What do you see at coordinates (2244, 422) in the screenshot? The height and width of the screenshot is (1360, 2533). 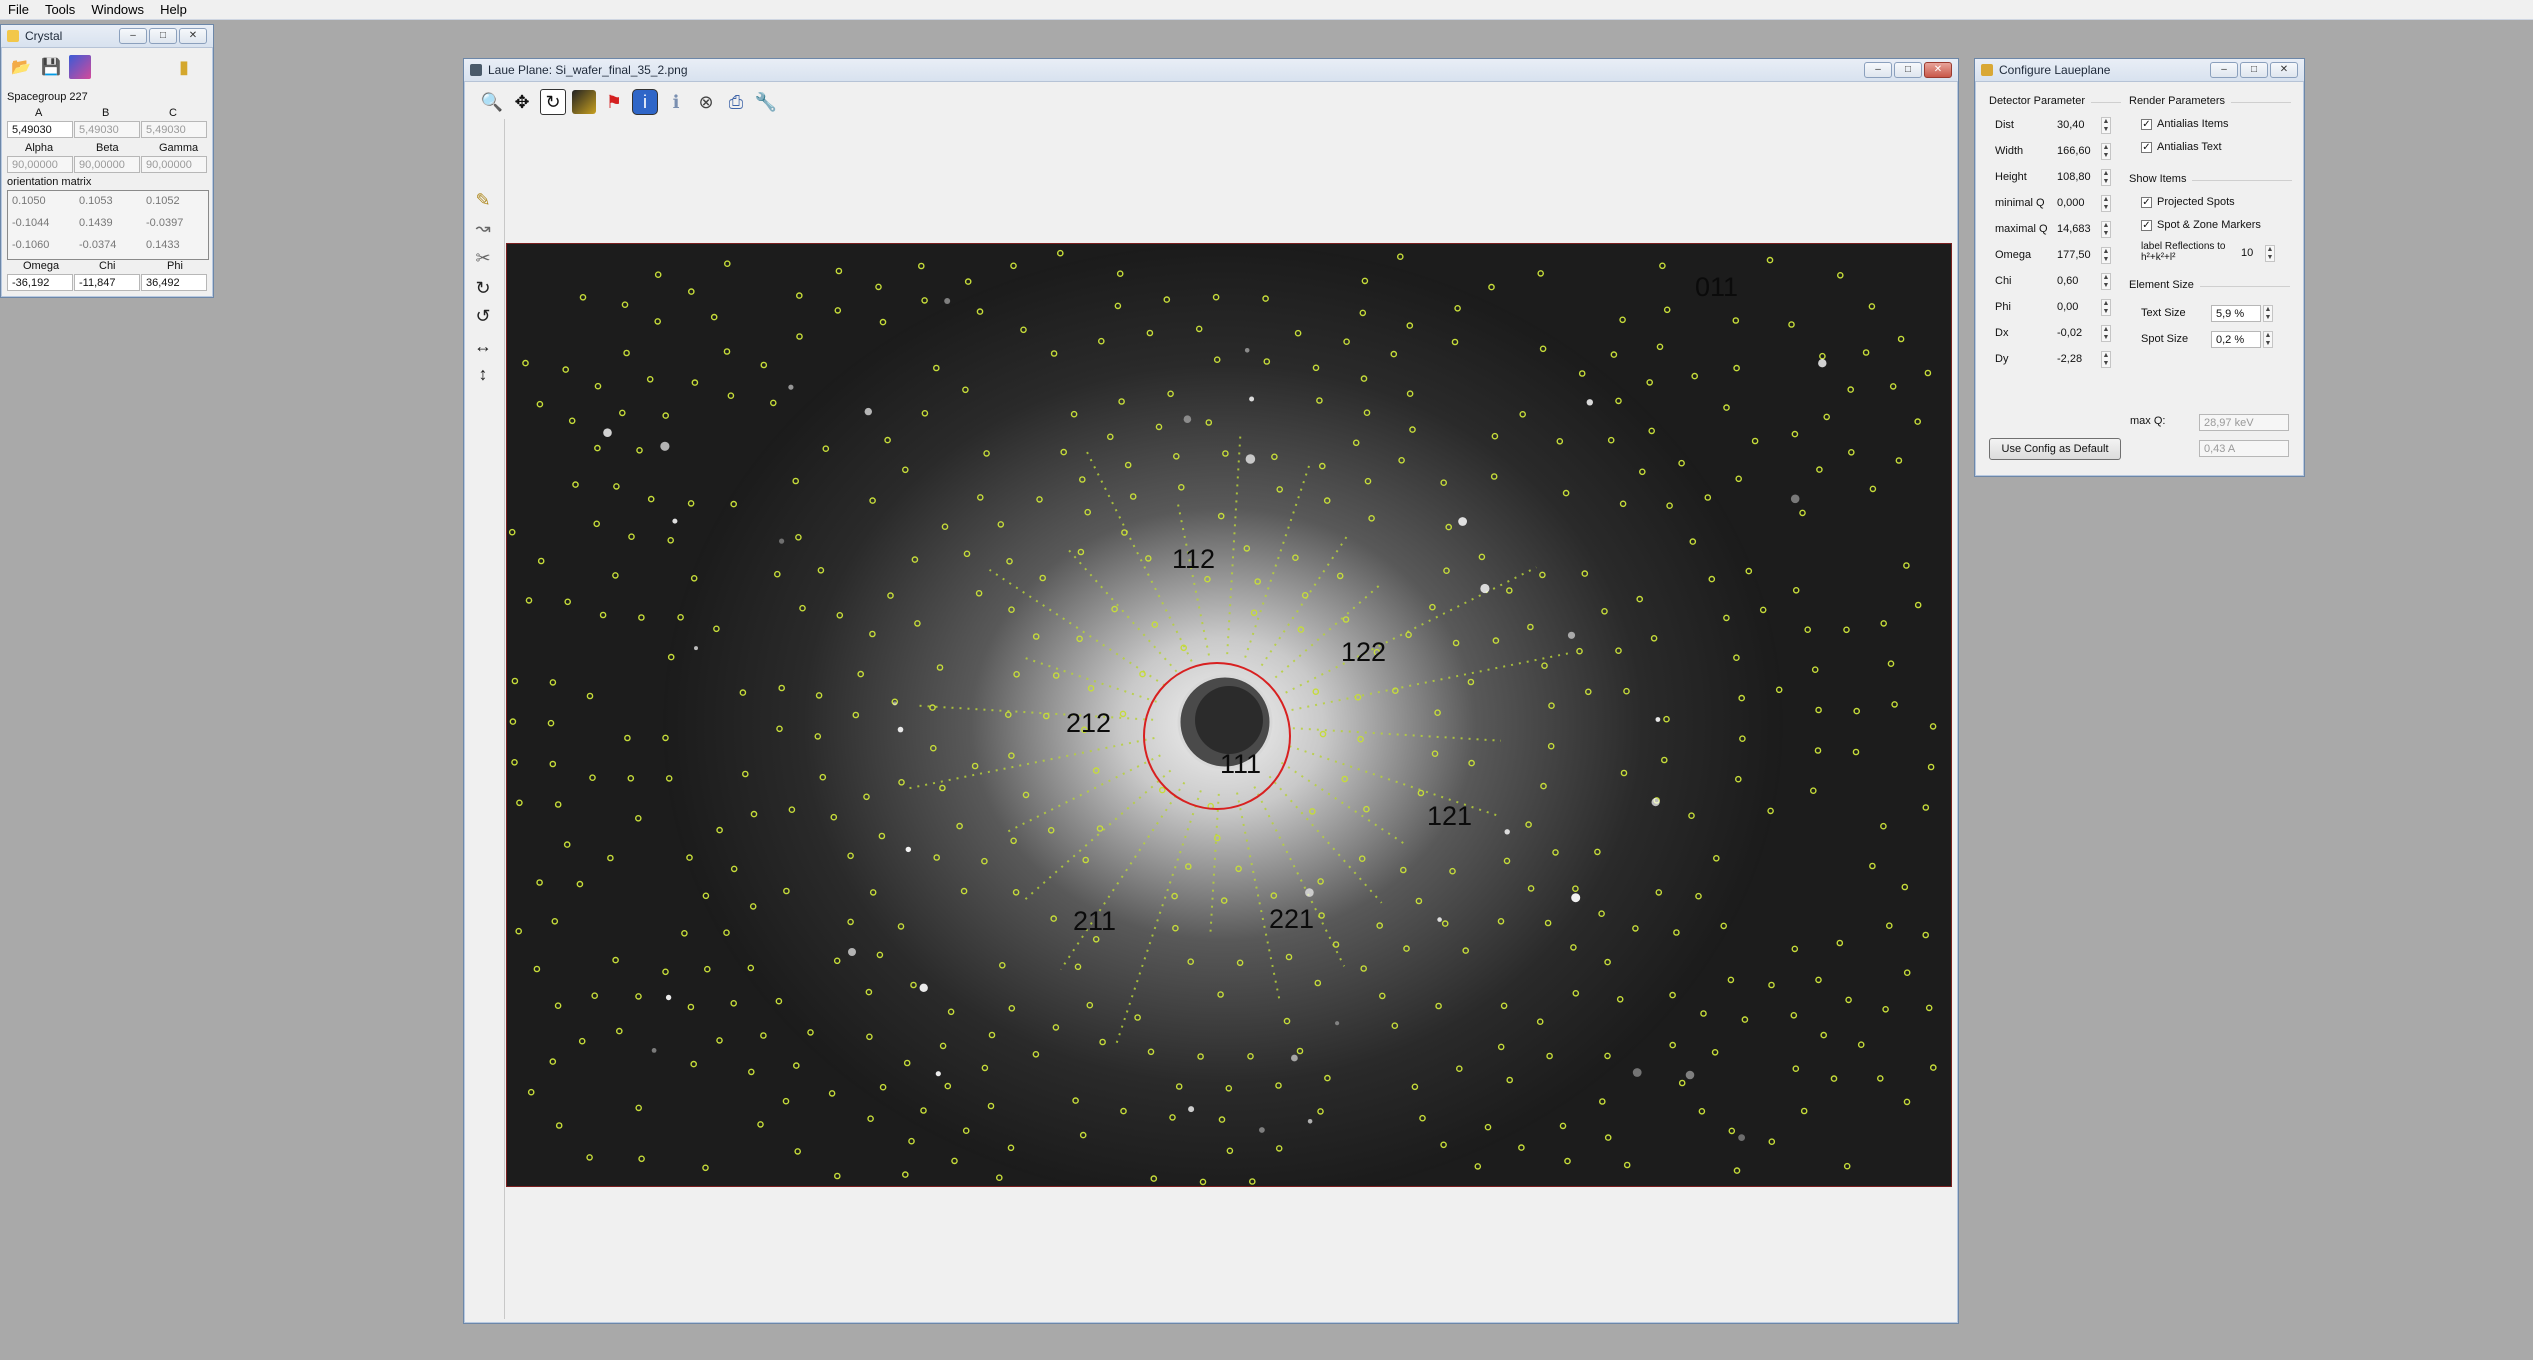 I see `max-q-kev-field: 28,97 keV` at bounding box center [2244, 422].